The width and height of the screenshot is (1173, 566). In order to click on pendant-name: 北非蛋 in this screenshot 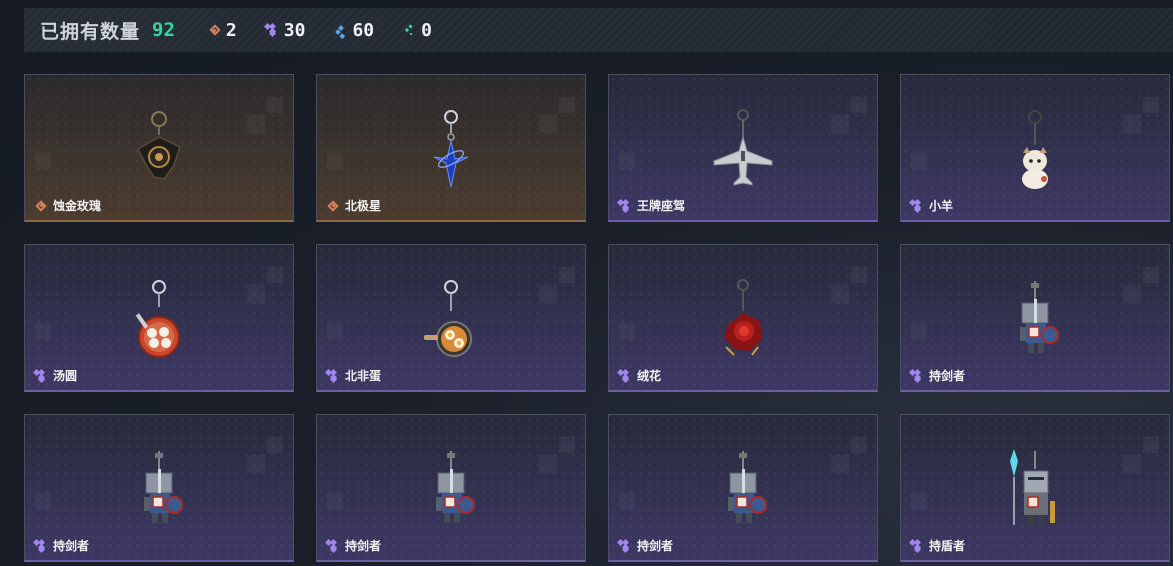, I will do `click(363, 376)`.